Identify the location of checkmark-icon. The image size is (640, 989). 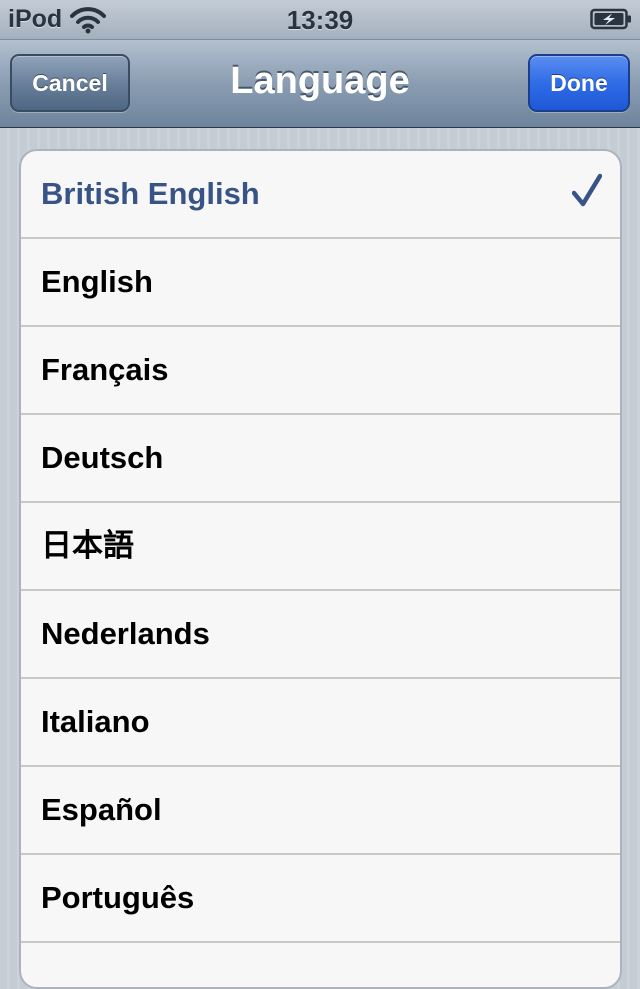
(587, 190).